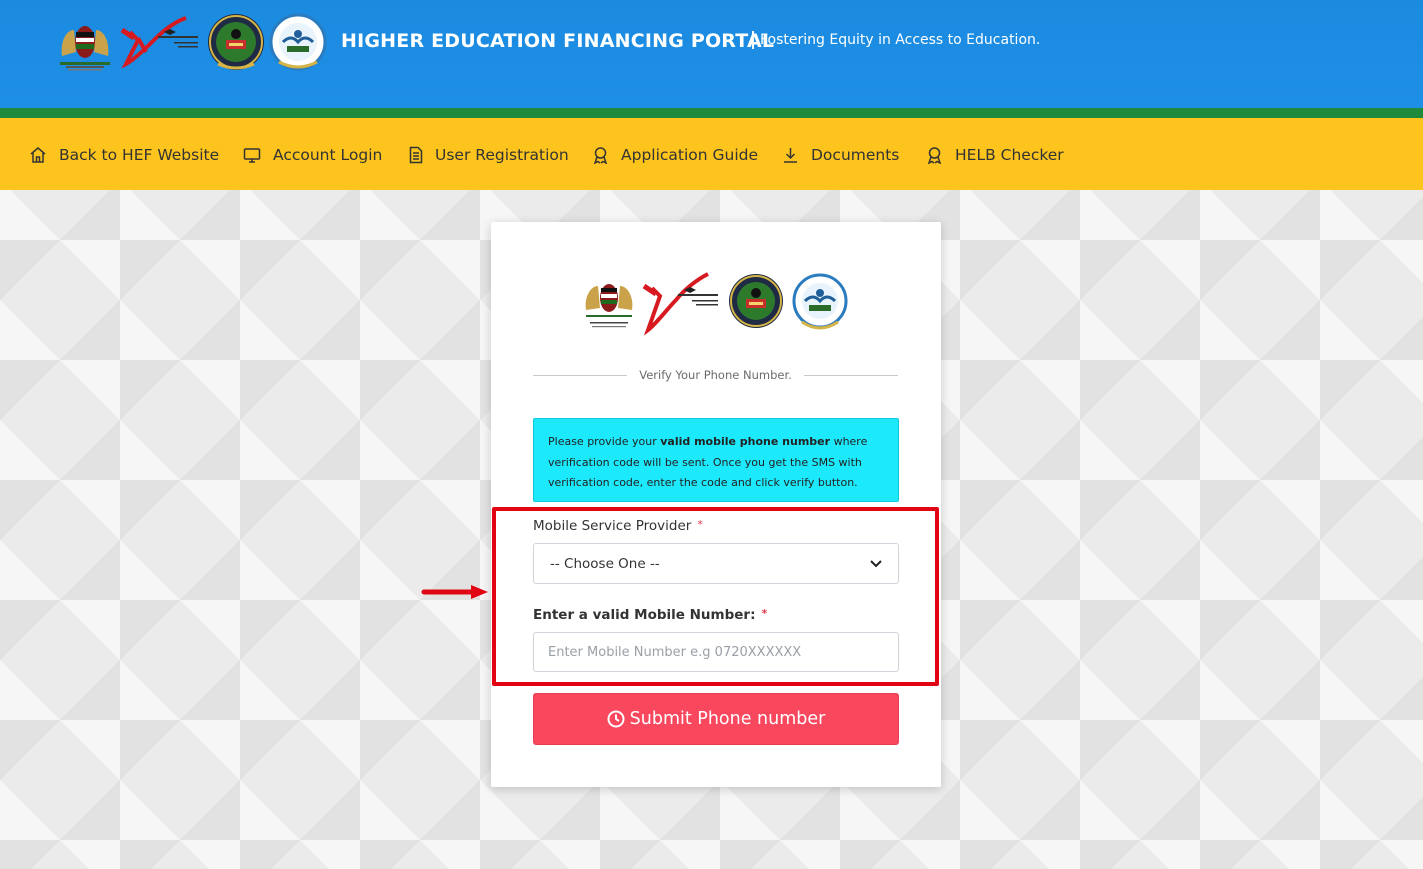  What do you see at coordinates (855, 155) in the screenshot?
I see `nav-label: Documents` at bounding box center [855, 155].